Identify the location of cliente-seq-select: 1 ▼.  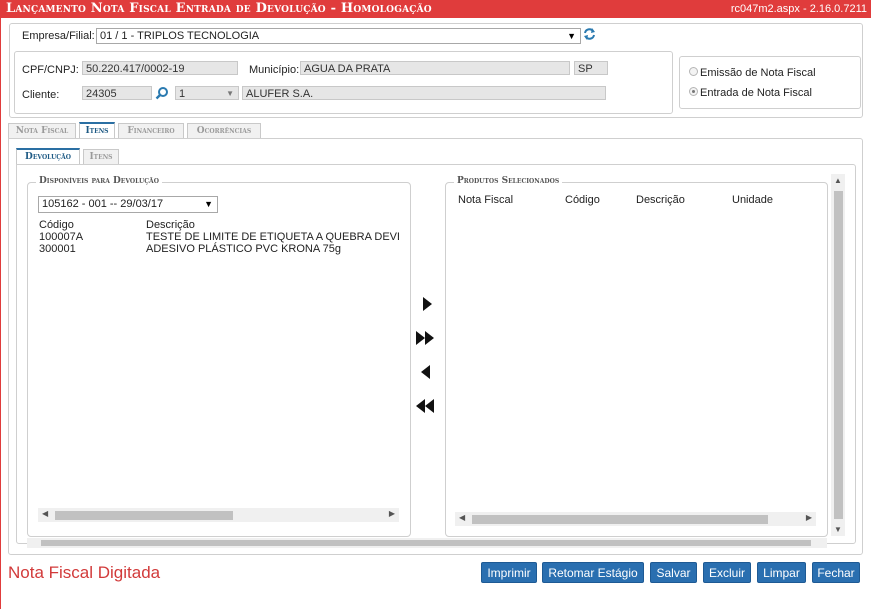
(207, 93).